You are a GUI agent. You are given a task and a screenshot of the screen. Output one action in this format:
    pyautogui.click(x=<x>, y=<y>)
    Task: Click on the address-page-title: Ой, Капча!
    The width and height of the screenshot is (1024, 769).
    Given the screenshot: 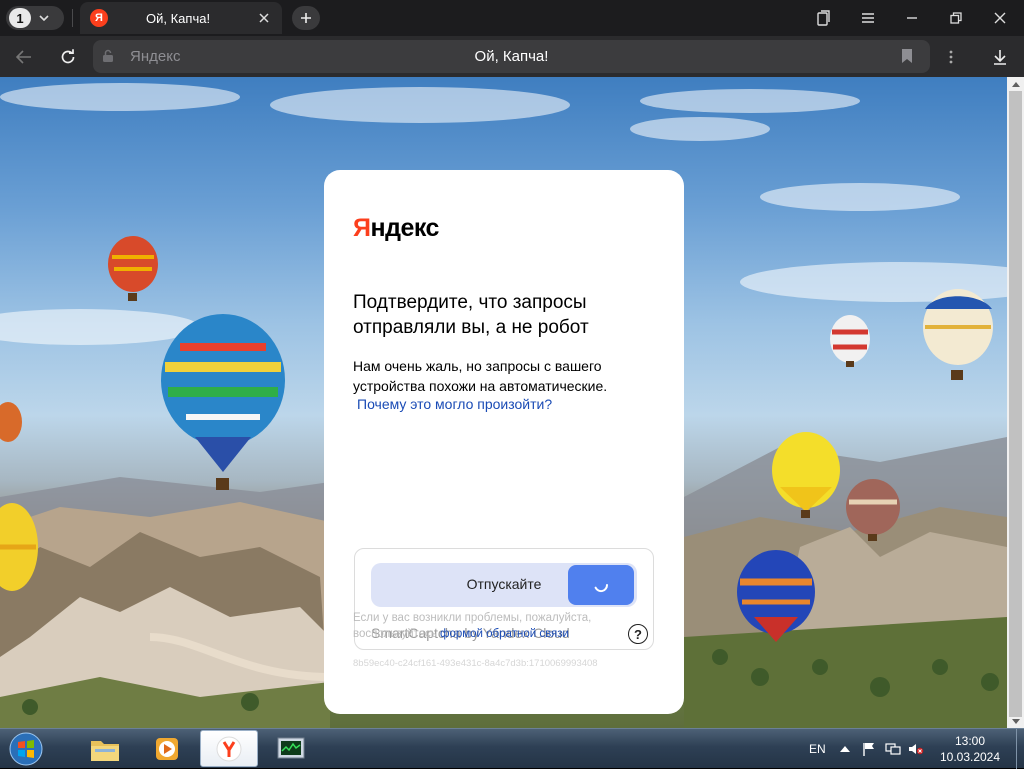 What is the action you would take?
    pyautogui.click(x=511, y=56)
    